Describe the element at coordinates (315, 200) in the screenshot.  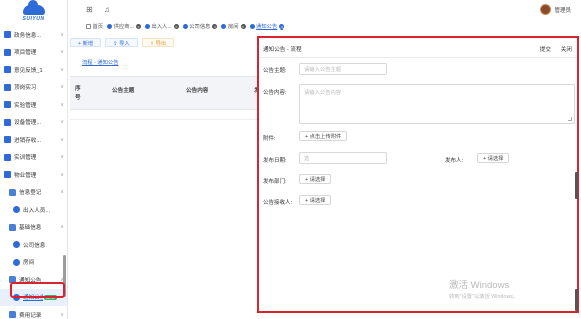
I see `receiver-select-button: + 请选择` at that location.